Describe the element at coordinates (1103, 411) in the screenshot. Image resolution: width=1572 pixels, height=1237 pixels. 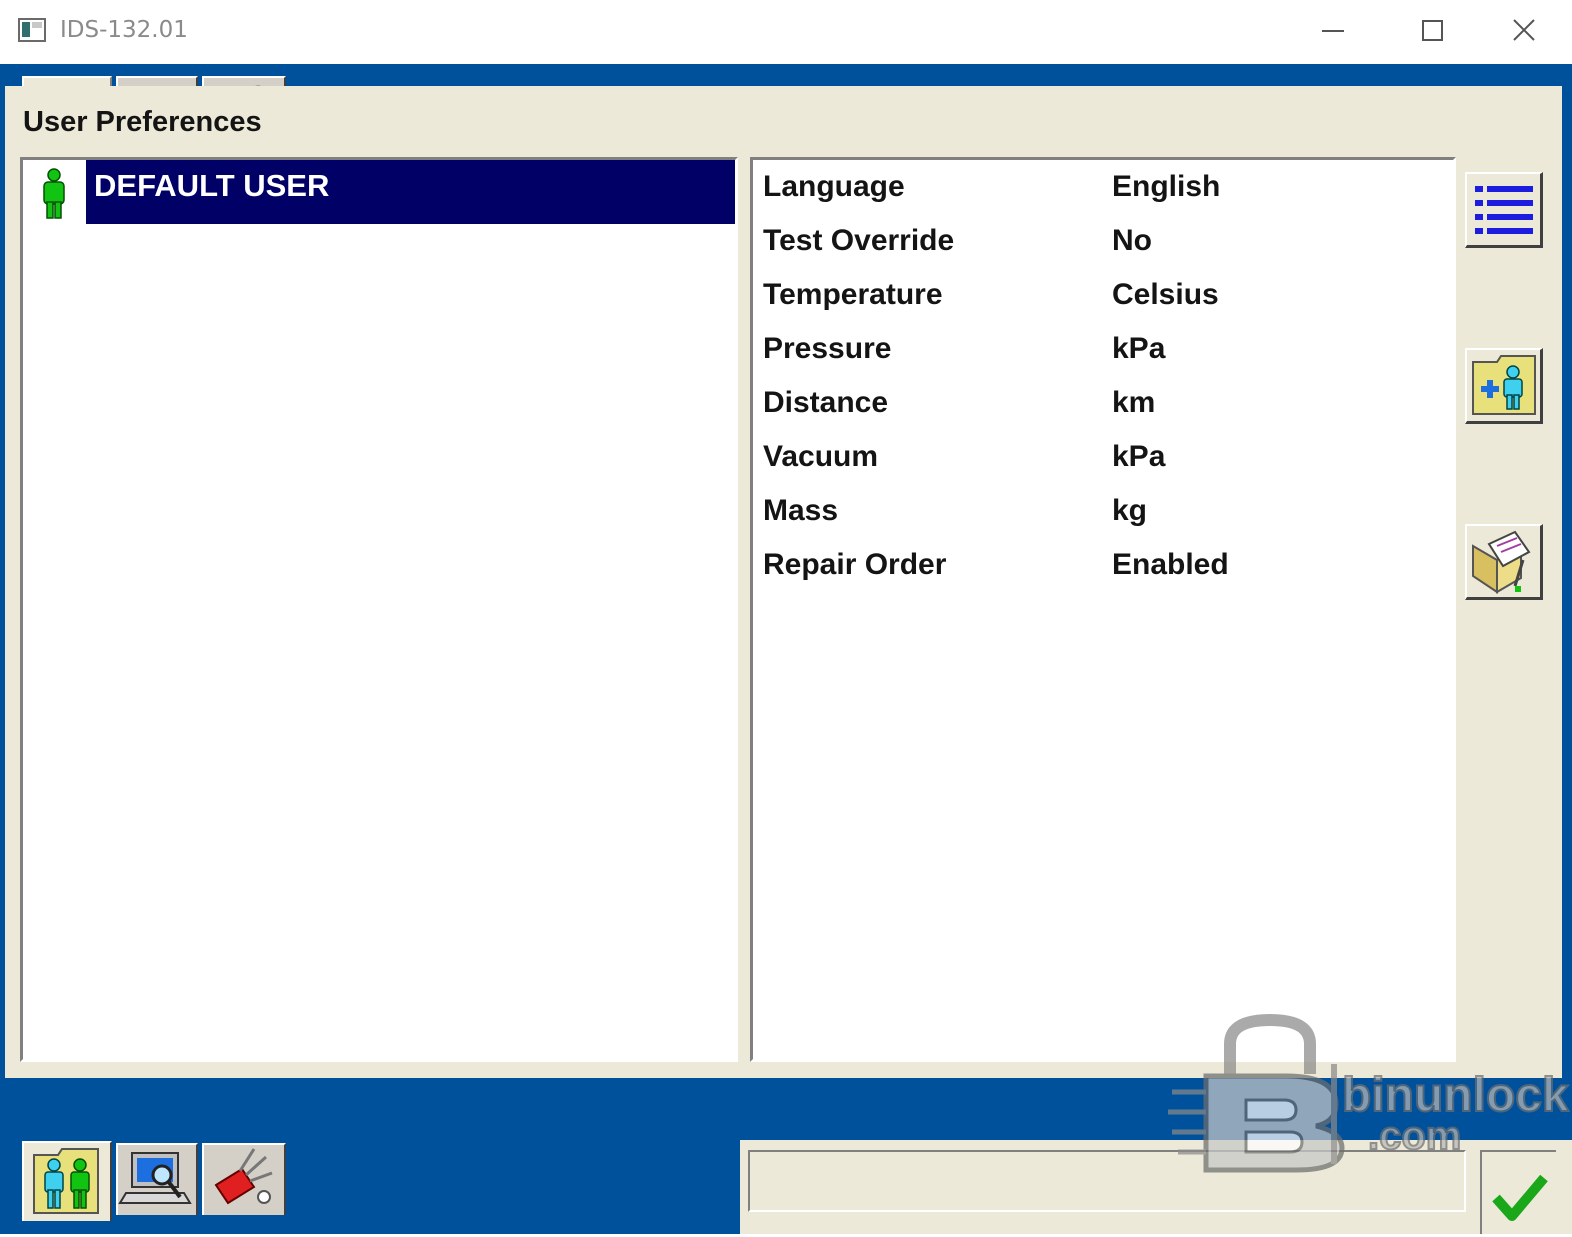
I see `pref-row-distance: Distance km` at that location.